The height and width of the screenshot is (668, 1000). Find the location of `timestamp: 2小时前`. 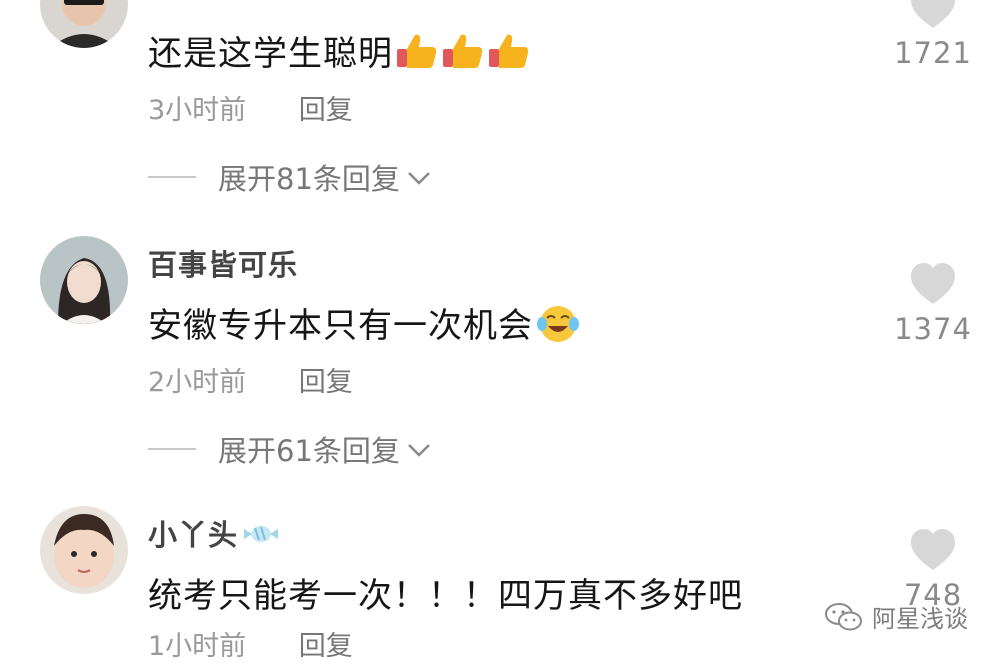

timestamp: 2小时前 is located at coordinates (197, 382).